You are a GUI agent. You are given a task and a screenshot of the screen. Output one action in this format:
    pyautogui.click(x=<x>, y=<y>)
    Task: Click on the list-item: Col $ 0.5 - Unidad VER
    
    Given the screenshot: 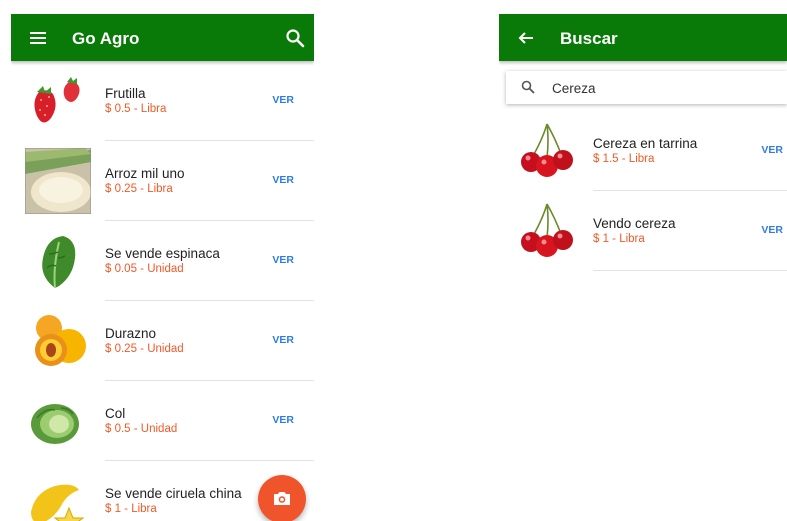 What is the action you would take?
    pyautogui.click(x=162, y=421)
    